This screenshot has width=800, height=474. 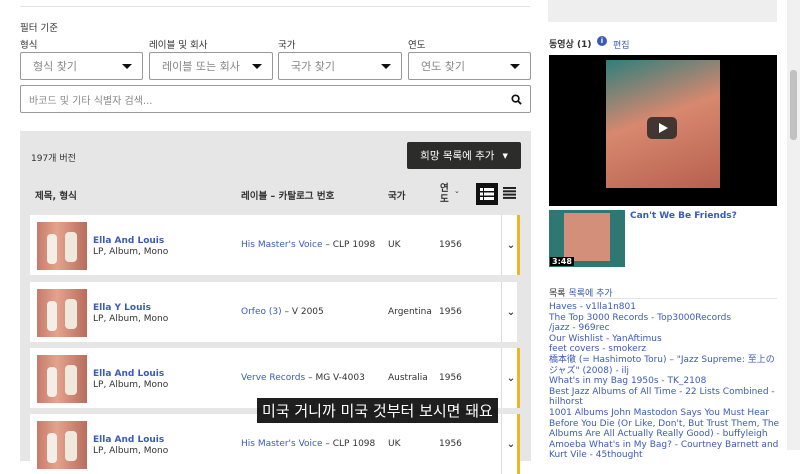 I want to click on scrollbar-thumb, so click(x=793, y=105).